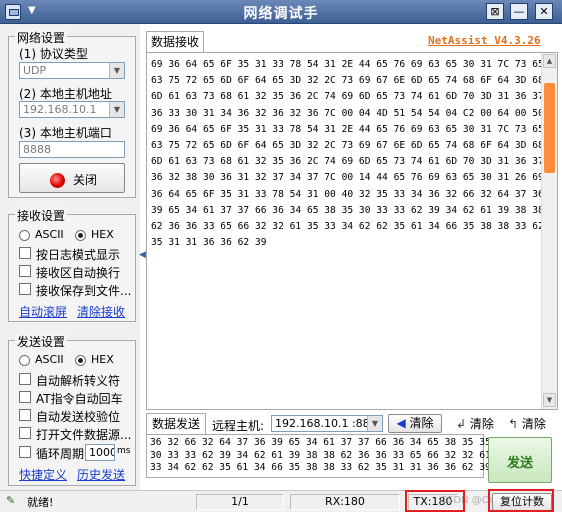 The height and width of the screenshot is (512, 562). Describe the element at coordinates (65, 94) in the screenshot. I see `local-addr-label: (2) 本地主机地址` at that location.